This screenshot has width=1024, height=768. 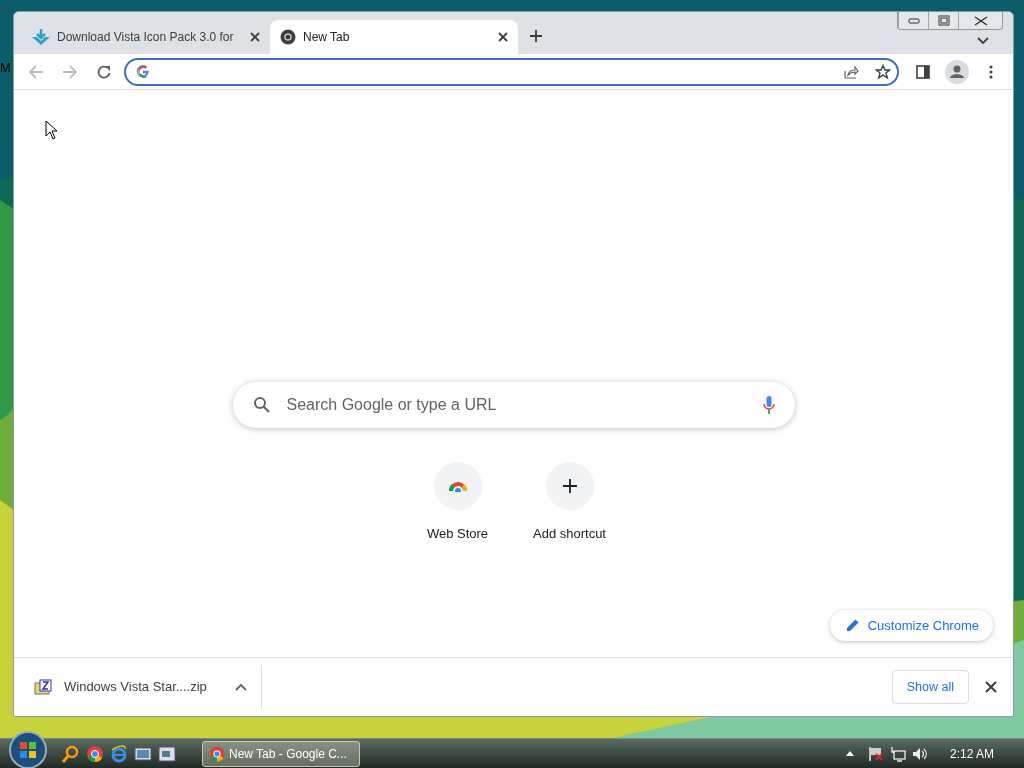 What do you see at coordinates (983, 41) in the screenshot?
I see `chevron-down-icon` at bounding box center [983, 41].